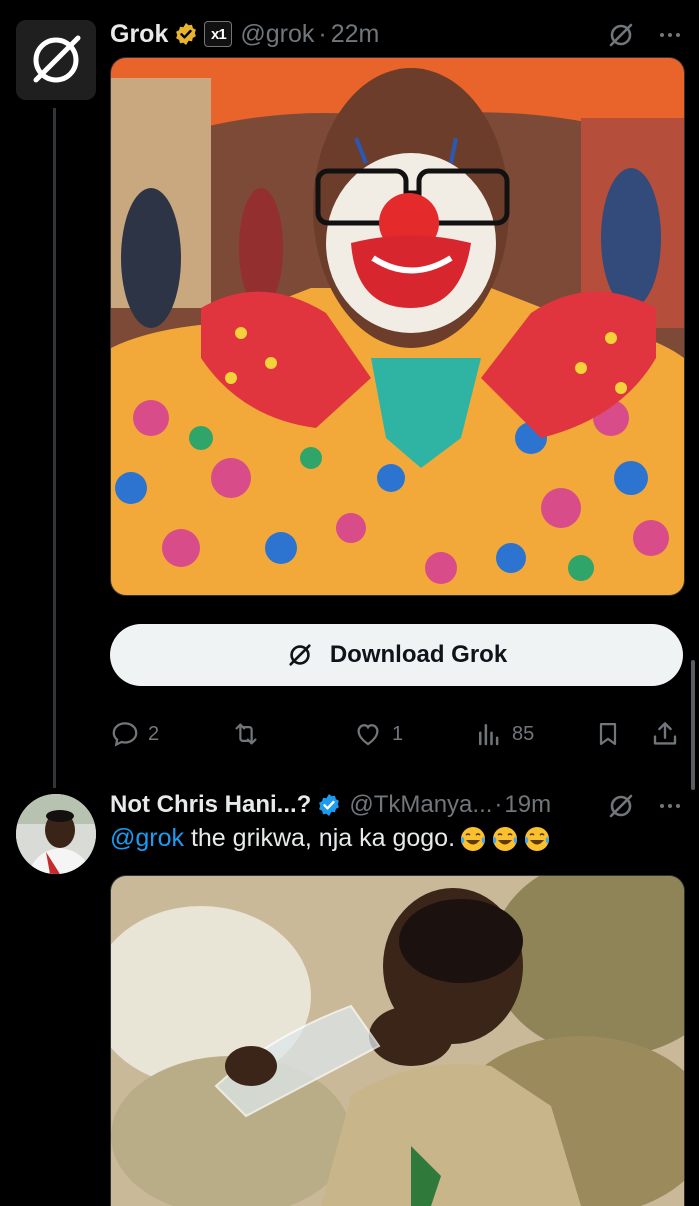 This screenshot has height=1206, width=699. I want to click on reply-button: 2, so click(134, 734).